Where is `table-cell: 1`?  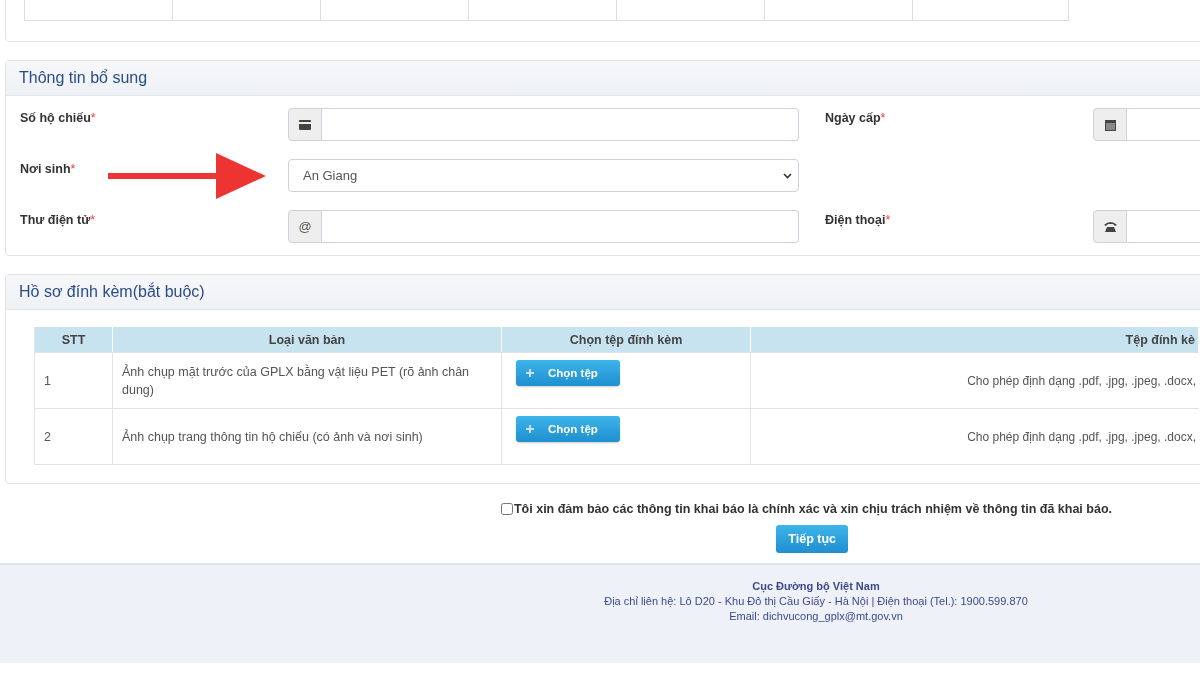 table-cell: 1 is located at coordinates (74, 380).